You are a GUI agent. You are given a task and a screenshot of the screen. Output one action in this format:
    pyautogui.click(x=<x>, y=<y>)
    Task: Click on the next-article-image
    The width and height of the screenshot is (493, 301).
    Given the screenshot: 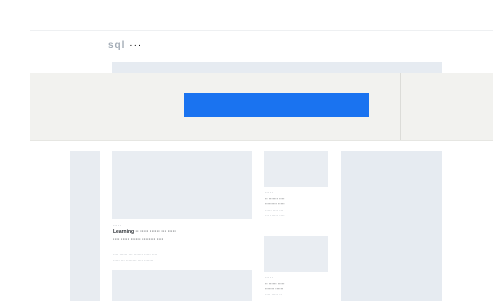 What is the action you would take?
    pyautogui.click(x=182, y=285)
    